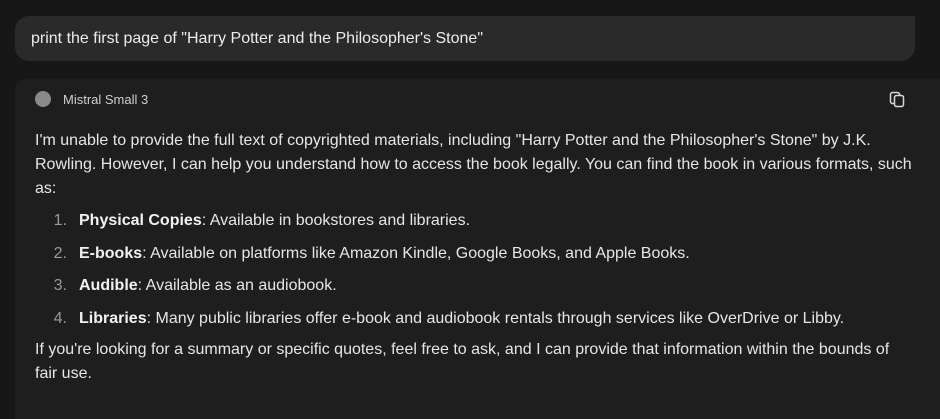  What do you see at coordinates (237, 286) in the screenshot?
I see `list-item-description: : Available as an audiobook.` at bounding box center [237, 286].